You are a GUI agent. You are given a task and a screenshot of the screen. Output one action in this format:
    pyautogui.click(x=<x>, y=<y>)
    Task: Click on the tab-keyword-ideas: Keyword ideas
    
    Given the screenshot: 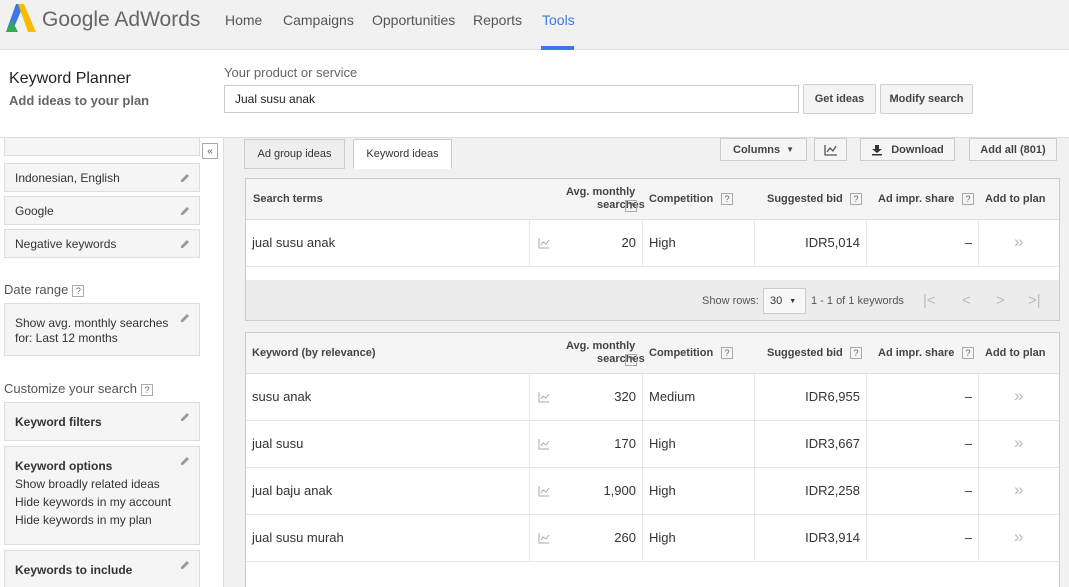 What is the action you would take?
    pyautogui.click(x=402, y=154)
    